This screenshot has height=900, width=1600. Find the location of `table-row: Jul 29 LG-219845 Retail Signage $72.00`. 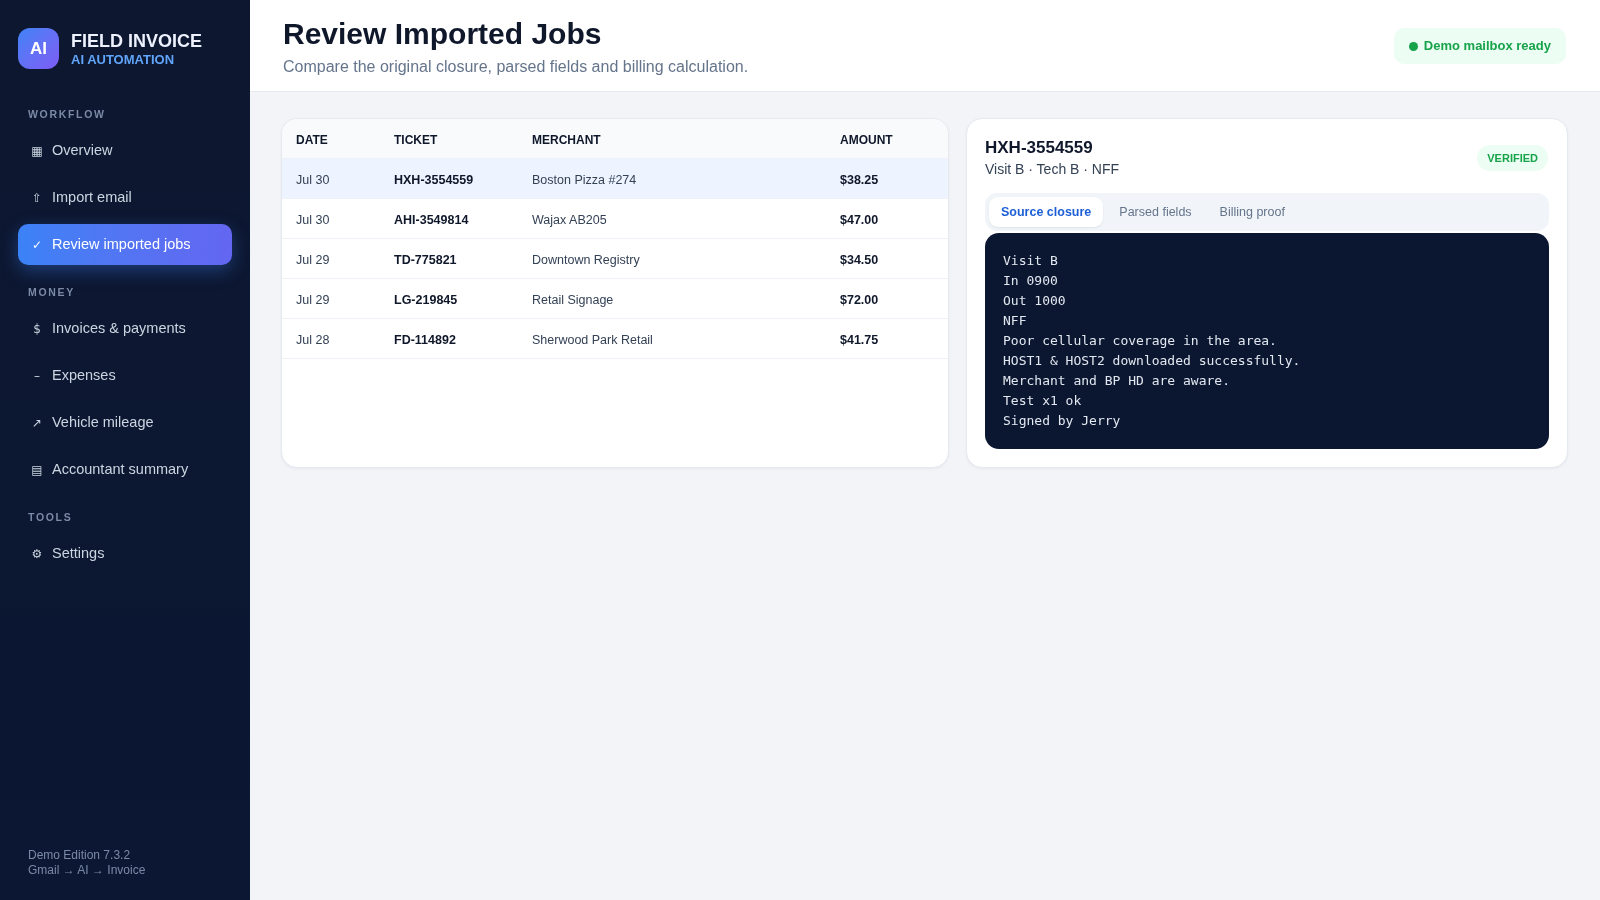

table-row: Jul 29 LG-219845 Retail Signage $72.00 is located at coordinates (615, 299).